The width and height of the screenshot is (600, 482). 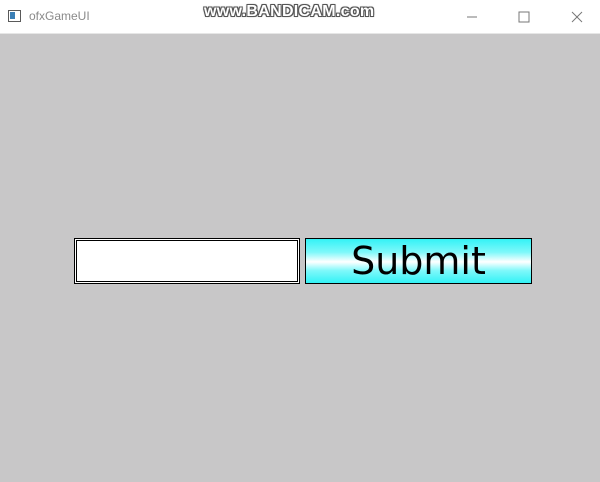 I want to click on text-input, so click(x=187, y=261).